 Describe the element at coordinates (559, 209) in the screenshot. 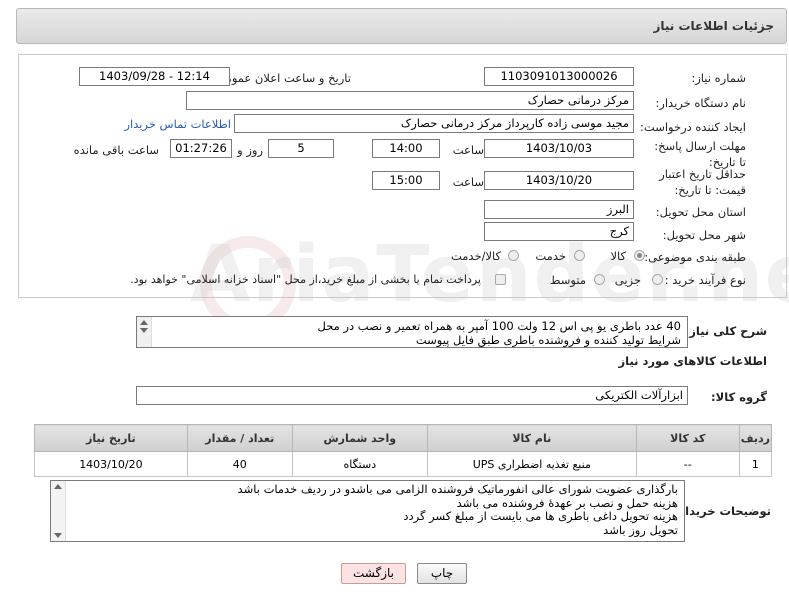

I see `province-field: البرز` at that location.